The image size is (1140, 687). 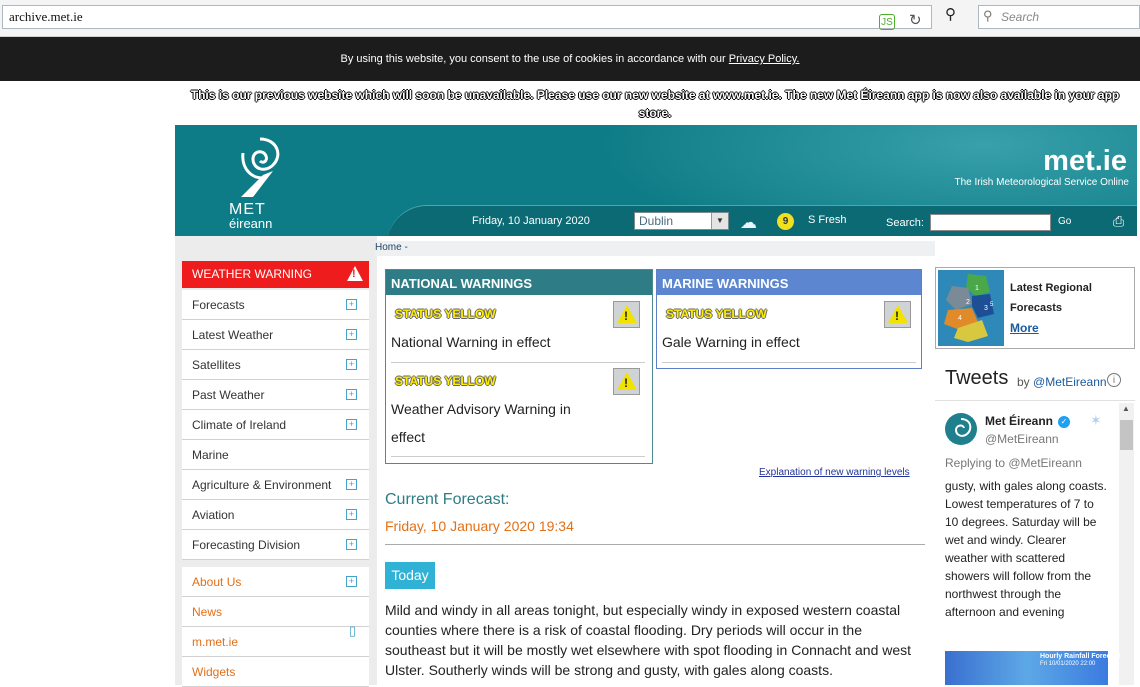 I want to click on location-value: Dublin, so click(x=656, y=221).